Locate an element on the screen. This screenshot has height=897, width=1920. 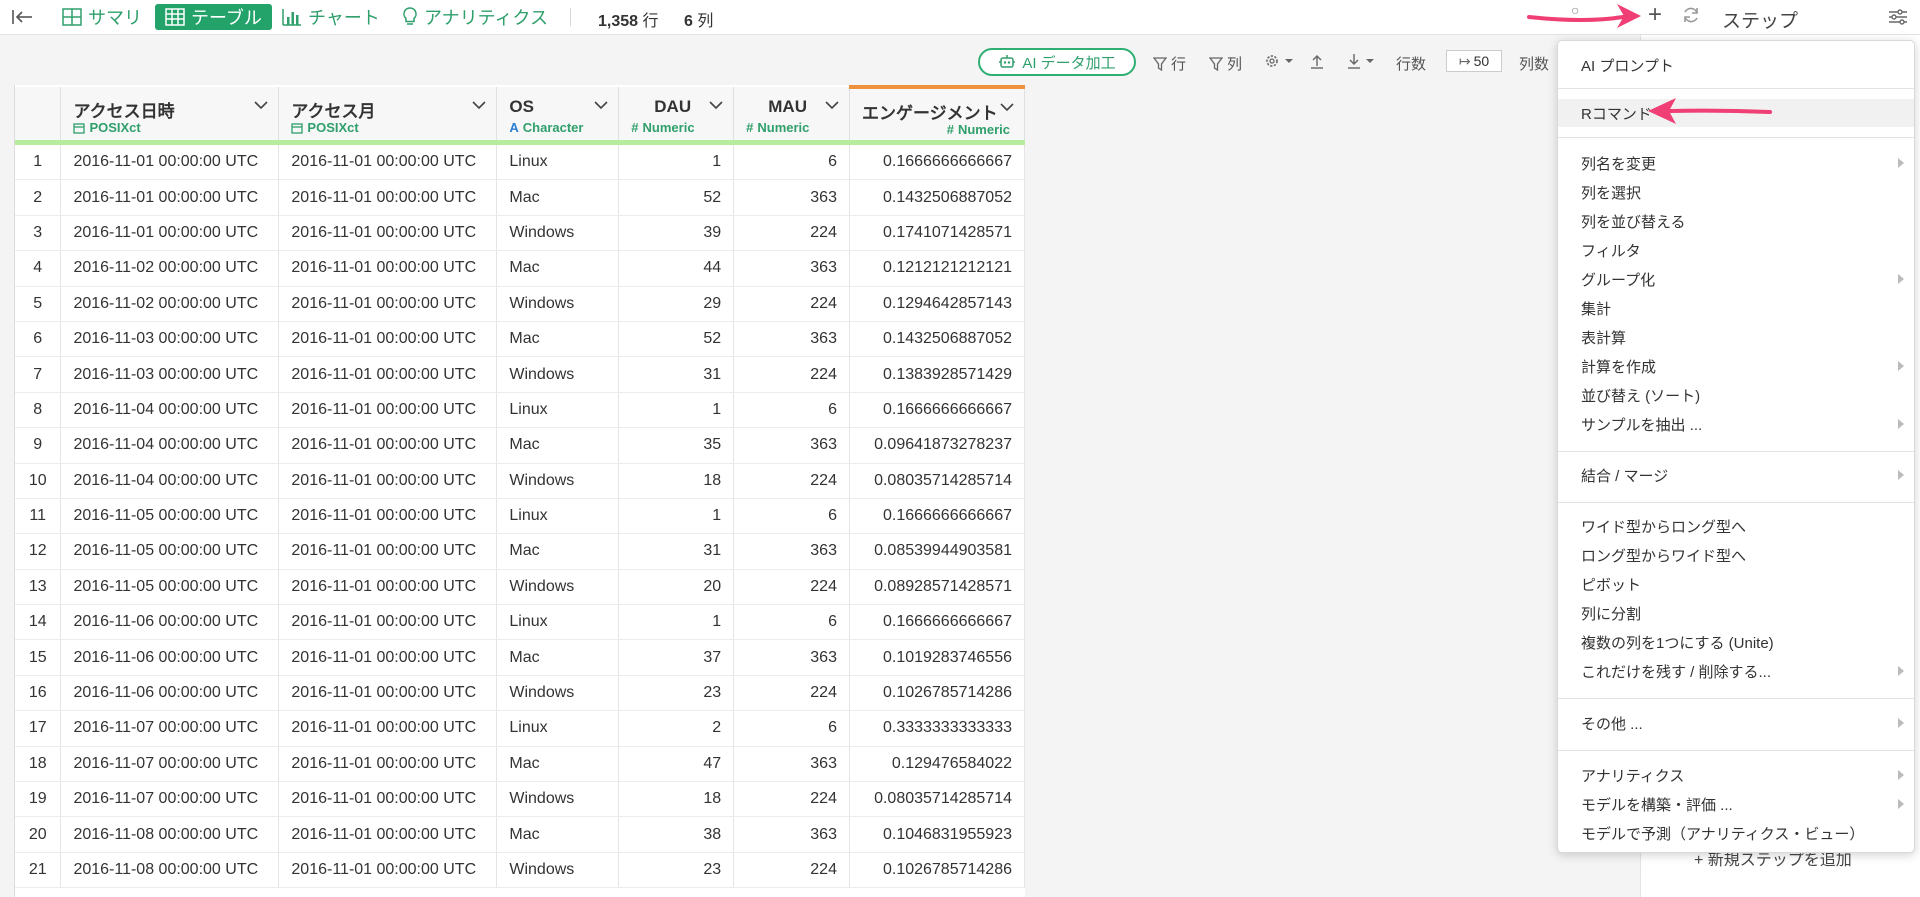
table-cell: 0.1212121212121 is located at coordinates (937, 268).